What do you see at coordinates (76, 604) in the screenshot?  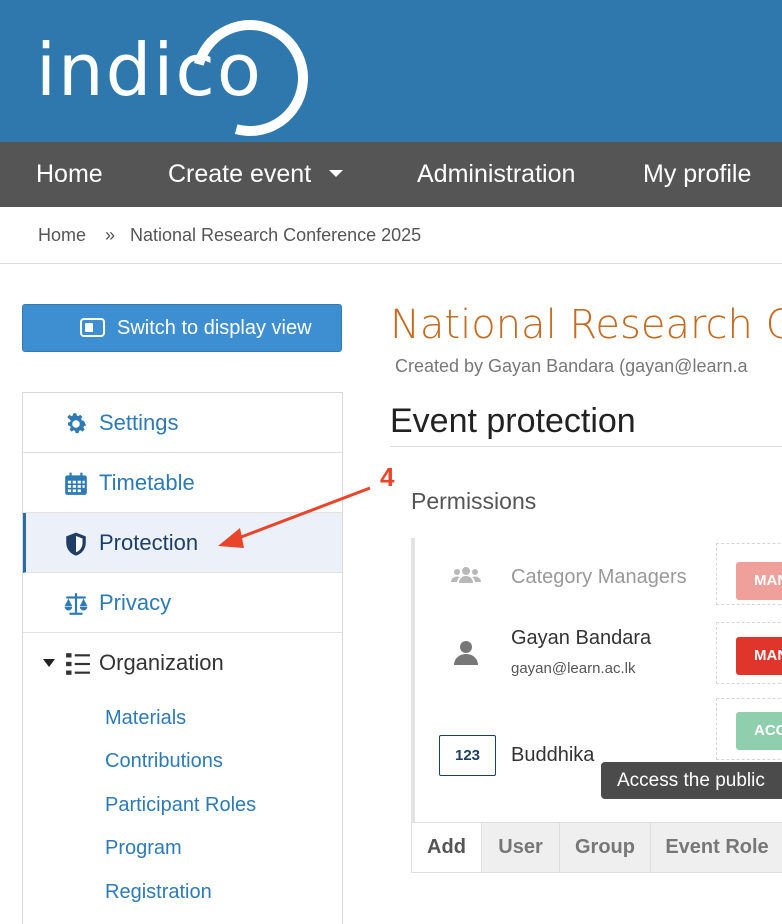 I see `scale-icon` at bounding box center [76, 604].